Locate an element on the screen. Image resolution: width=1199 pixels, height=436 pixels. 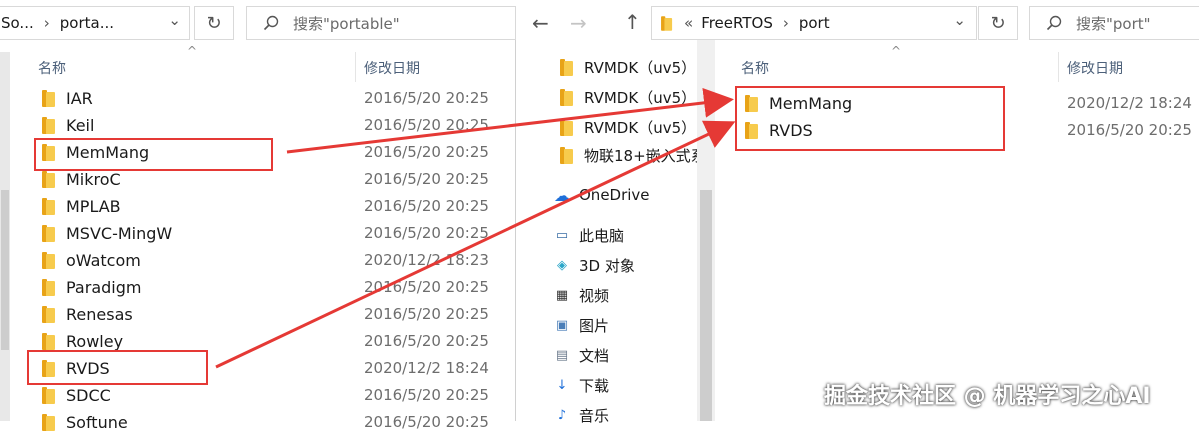
arrow-memmang is located at coordinates (510, 120).